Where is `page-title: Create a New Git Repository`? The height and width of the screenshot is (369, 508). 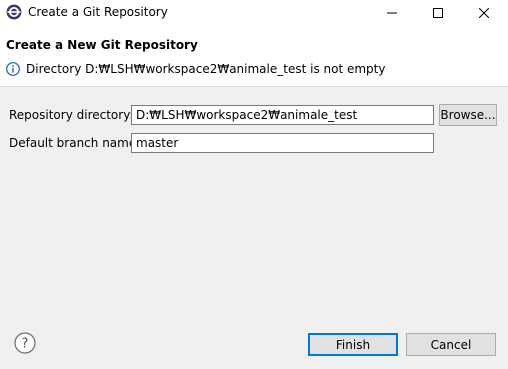 page-title: Create a New Git Repository is located at coordinates (102, 45).